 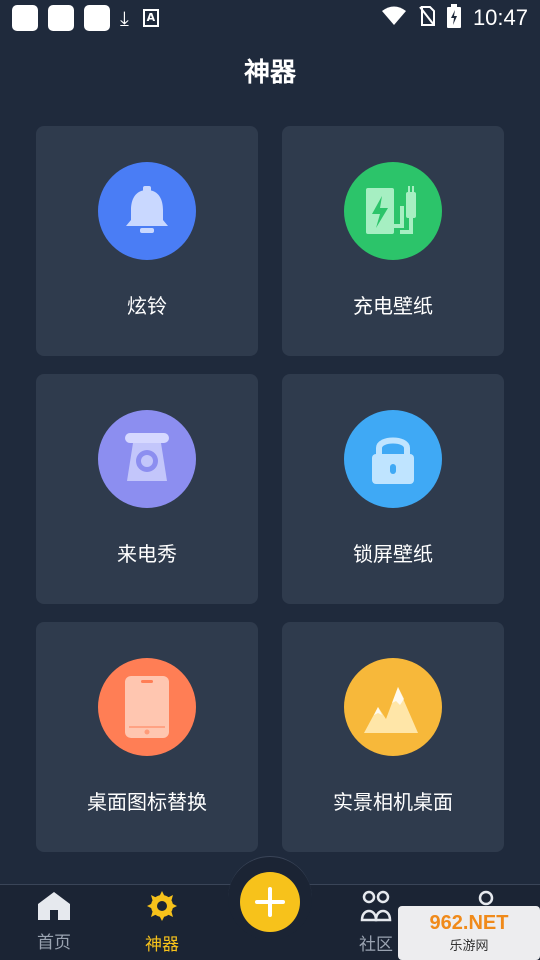 I want to click on watermark-name: 乐游网, so click(x=469, y=946).